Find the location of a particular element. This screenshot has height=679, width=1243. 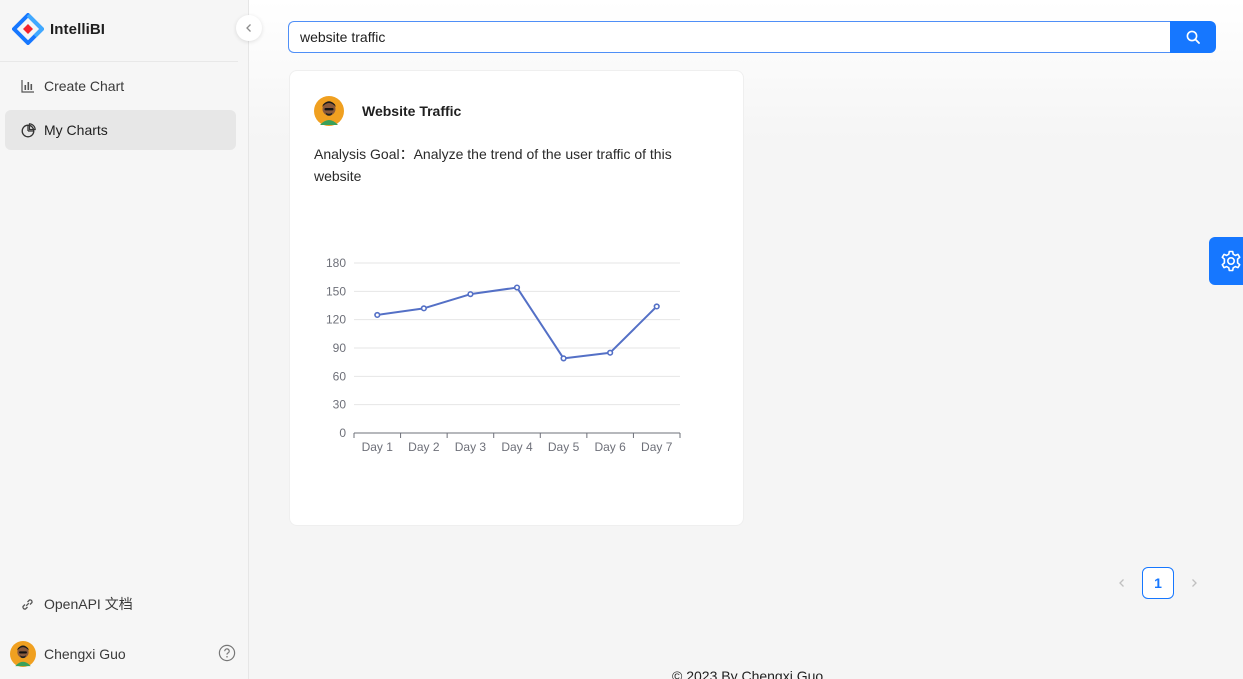

card-header: Website Traffic is located at coordinates (387, 111).